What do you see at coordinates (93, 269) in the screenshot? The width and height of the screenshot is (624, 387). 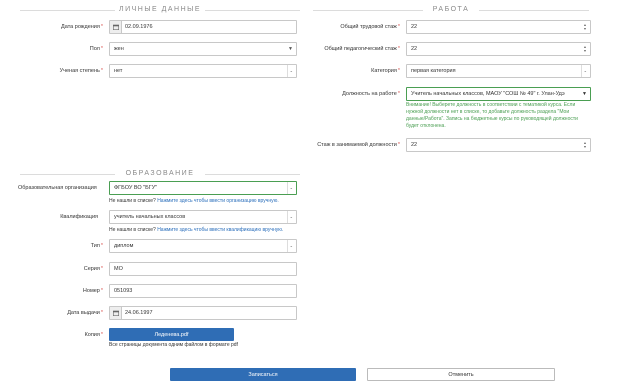 I see `series-label: Серия*` at bounding box center [93, 269].